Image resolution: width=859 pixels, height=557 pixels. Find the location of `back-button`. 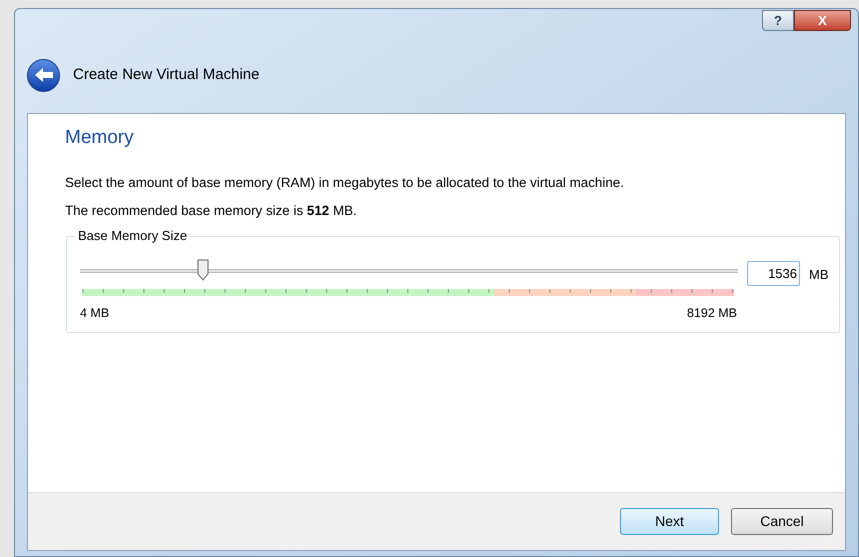

back-button is located at coordinates (43, 75).